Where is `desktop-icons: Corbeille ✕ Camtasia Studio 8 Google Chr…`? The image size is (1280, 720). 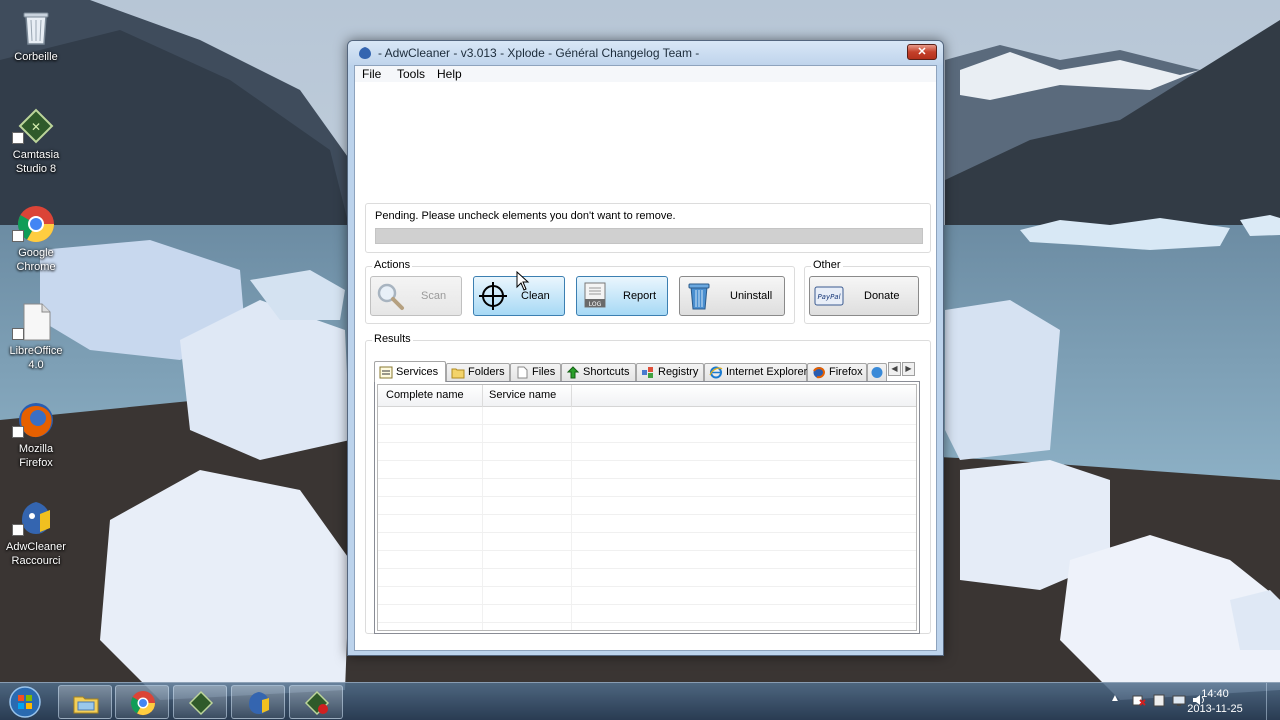 desktop-icons: Corbeille ✕ Camtasia Studio 8 Google Chr… is located at coordinates (36, 340).